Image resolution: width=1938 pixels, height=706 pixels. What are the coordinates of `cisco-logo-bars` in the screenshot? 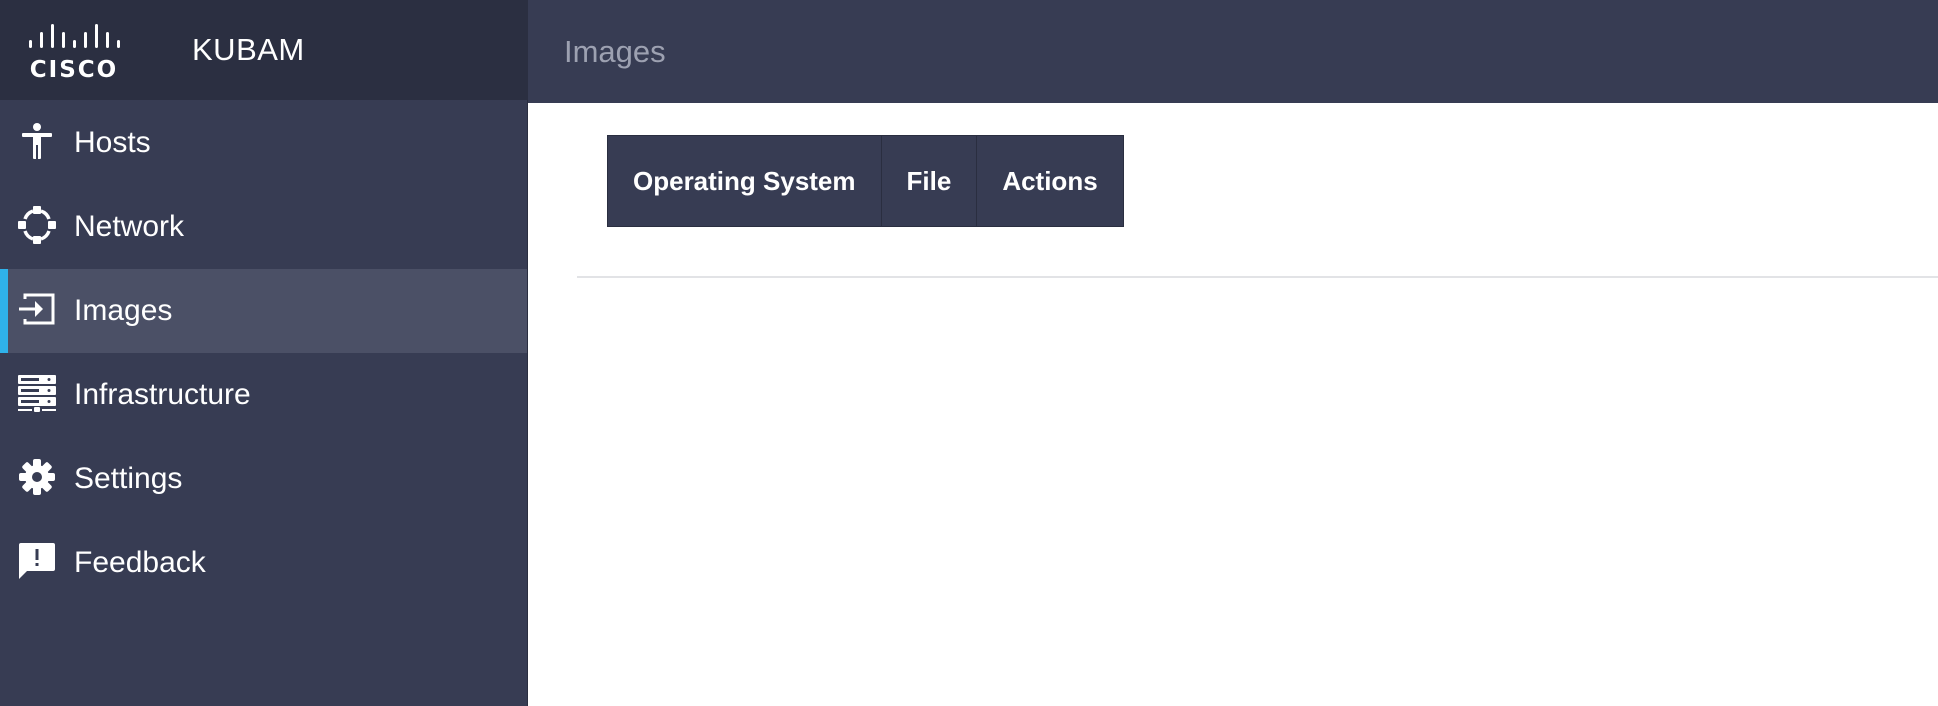 It's located at (74, 36).